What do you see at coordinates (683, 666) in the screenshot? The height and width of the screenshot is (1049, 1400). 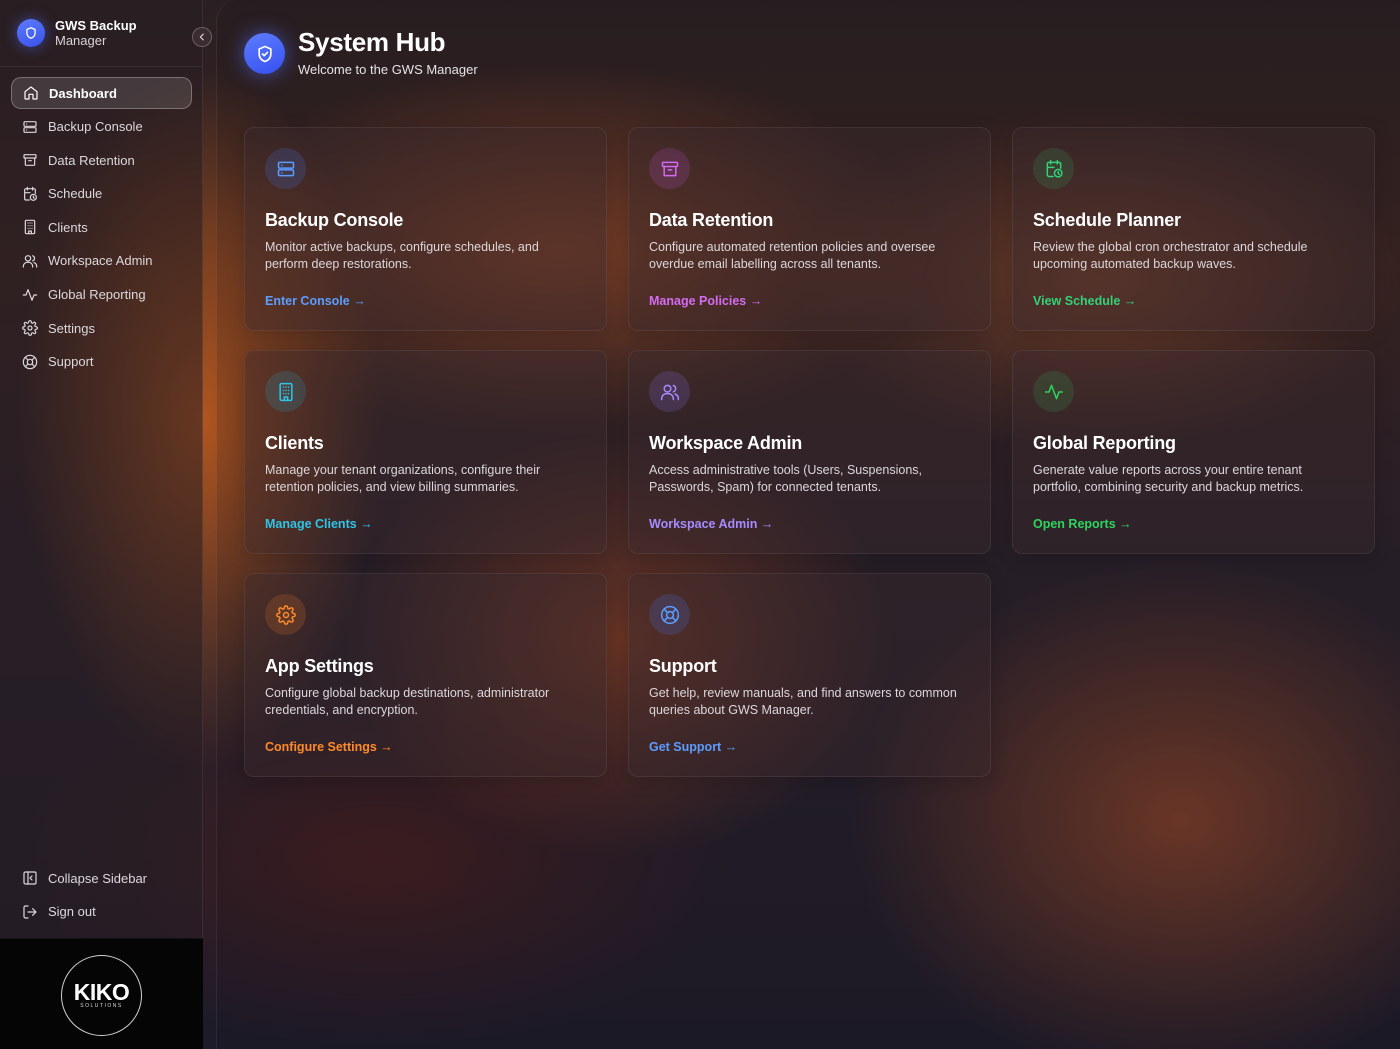 I see `card-title: Support` at bounding box center [683, 666].